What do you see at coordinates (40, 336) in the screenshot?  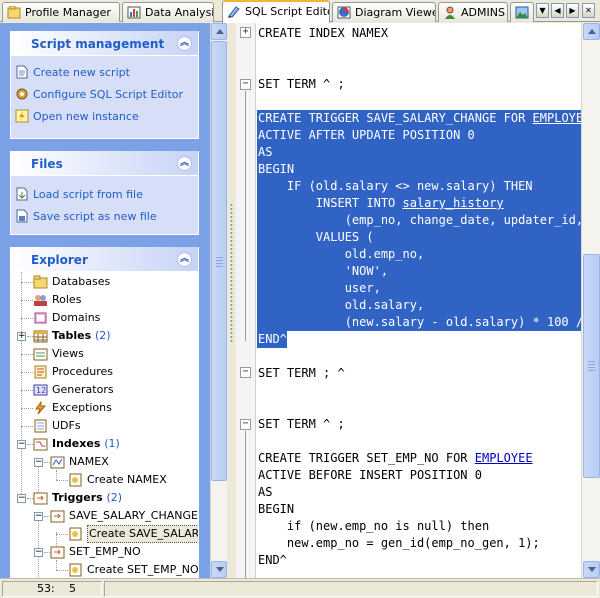 I see `tables-icon` at bounding box center [40, 336].